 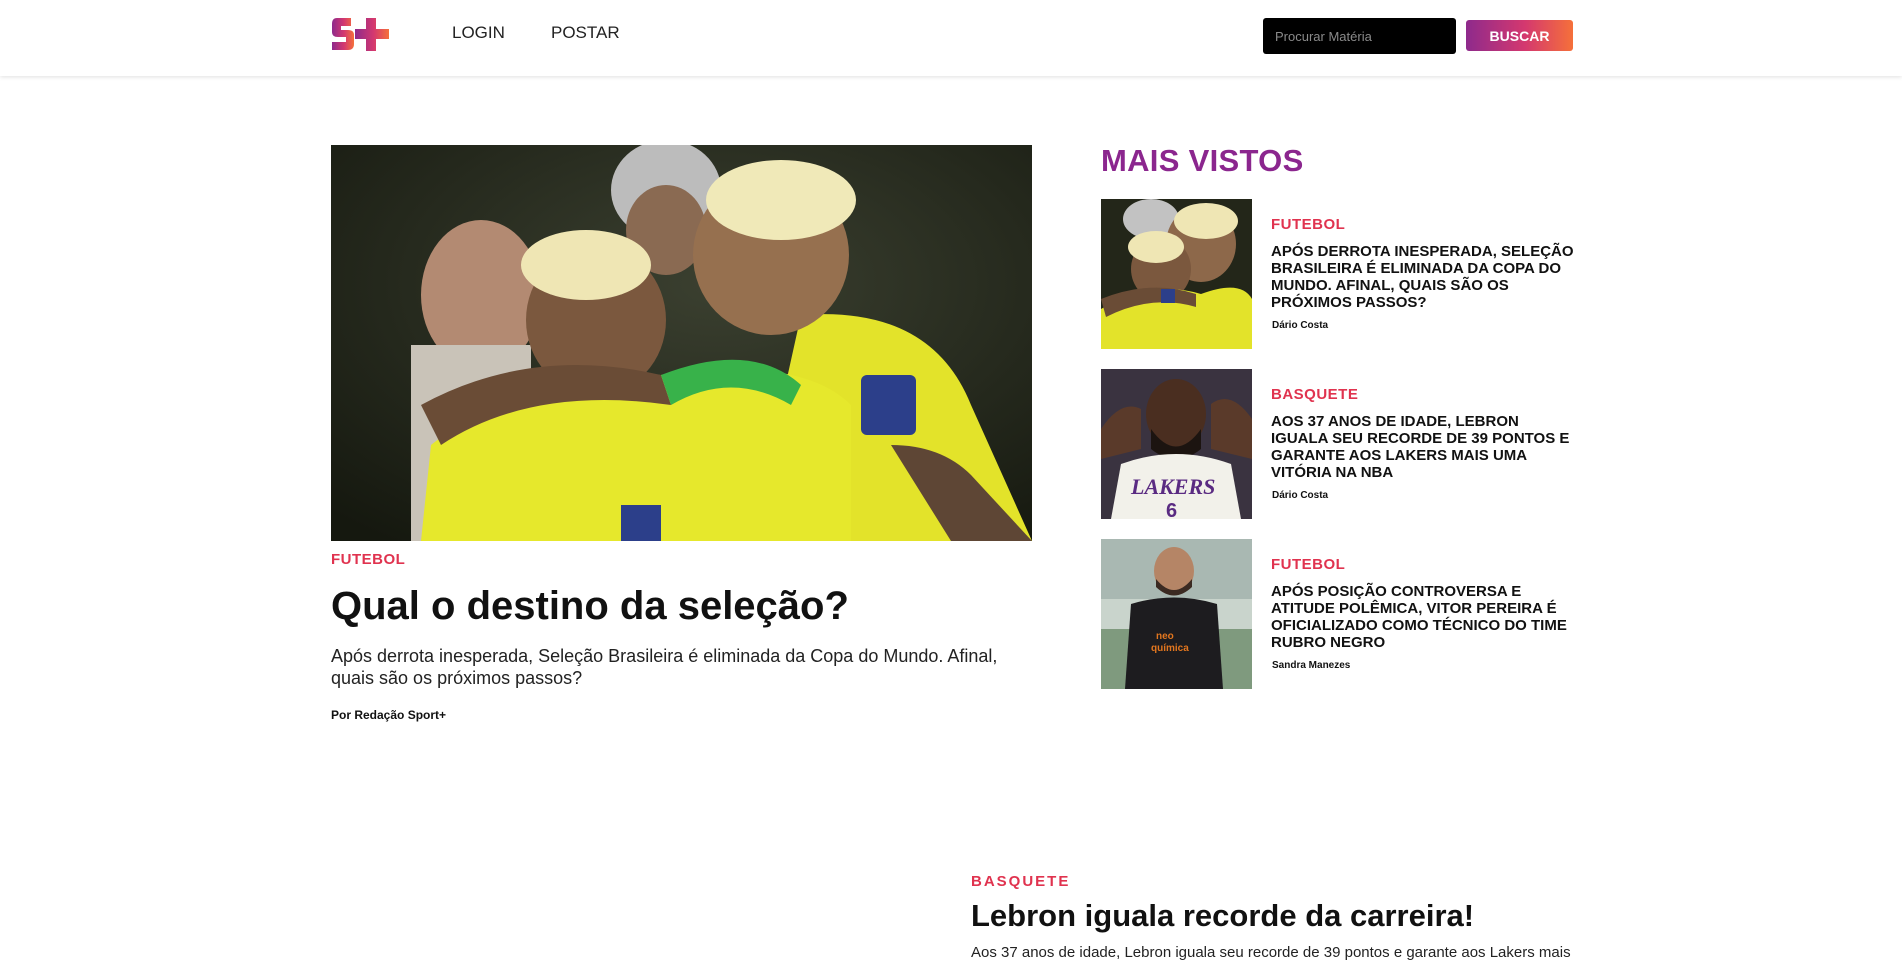 What do you see at coordinates (1165, 636) in the screenshot?
I see `svg-text: neo` at bounding box center [1165, 636].